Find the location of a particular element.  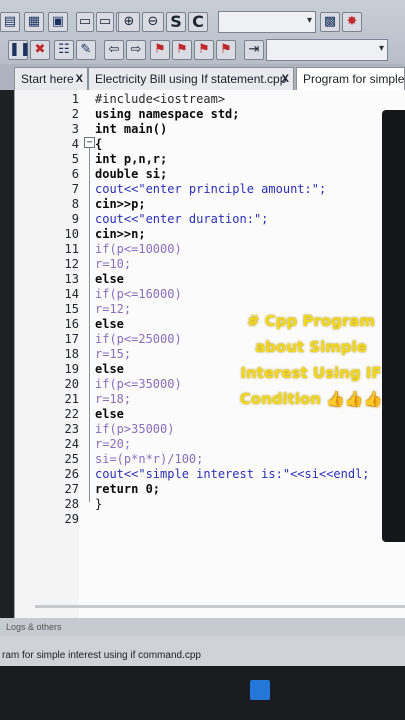

forward-arrow-icon: ⇨ is located at coordinates (136, 50).